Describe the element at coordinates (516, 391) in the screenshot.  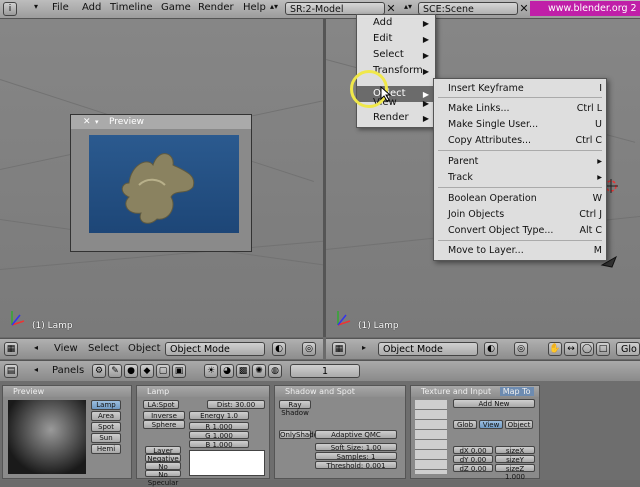
I see `map-to-tab: Map To` at that location.